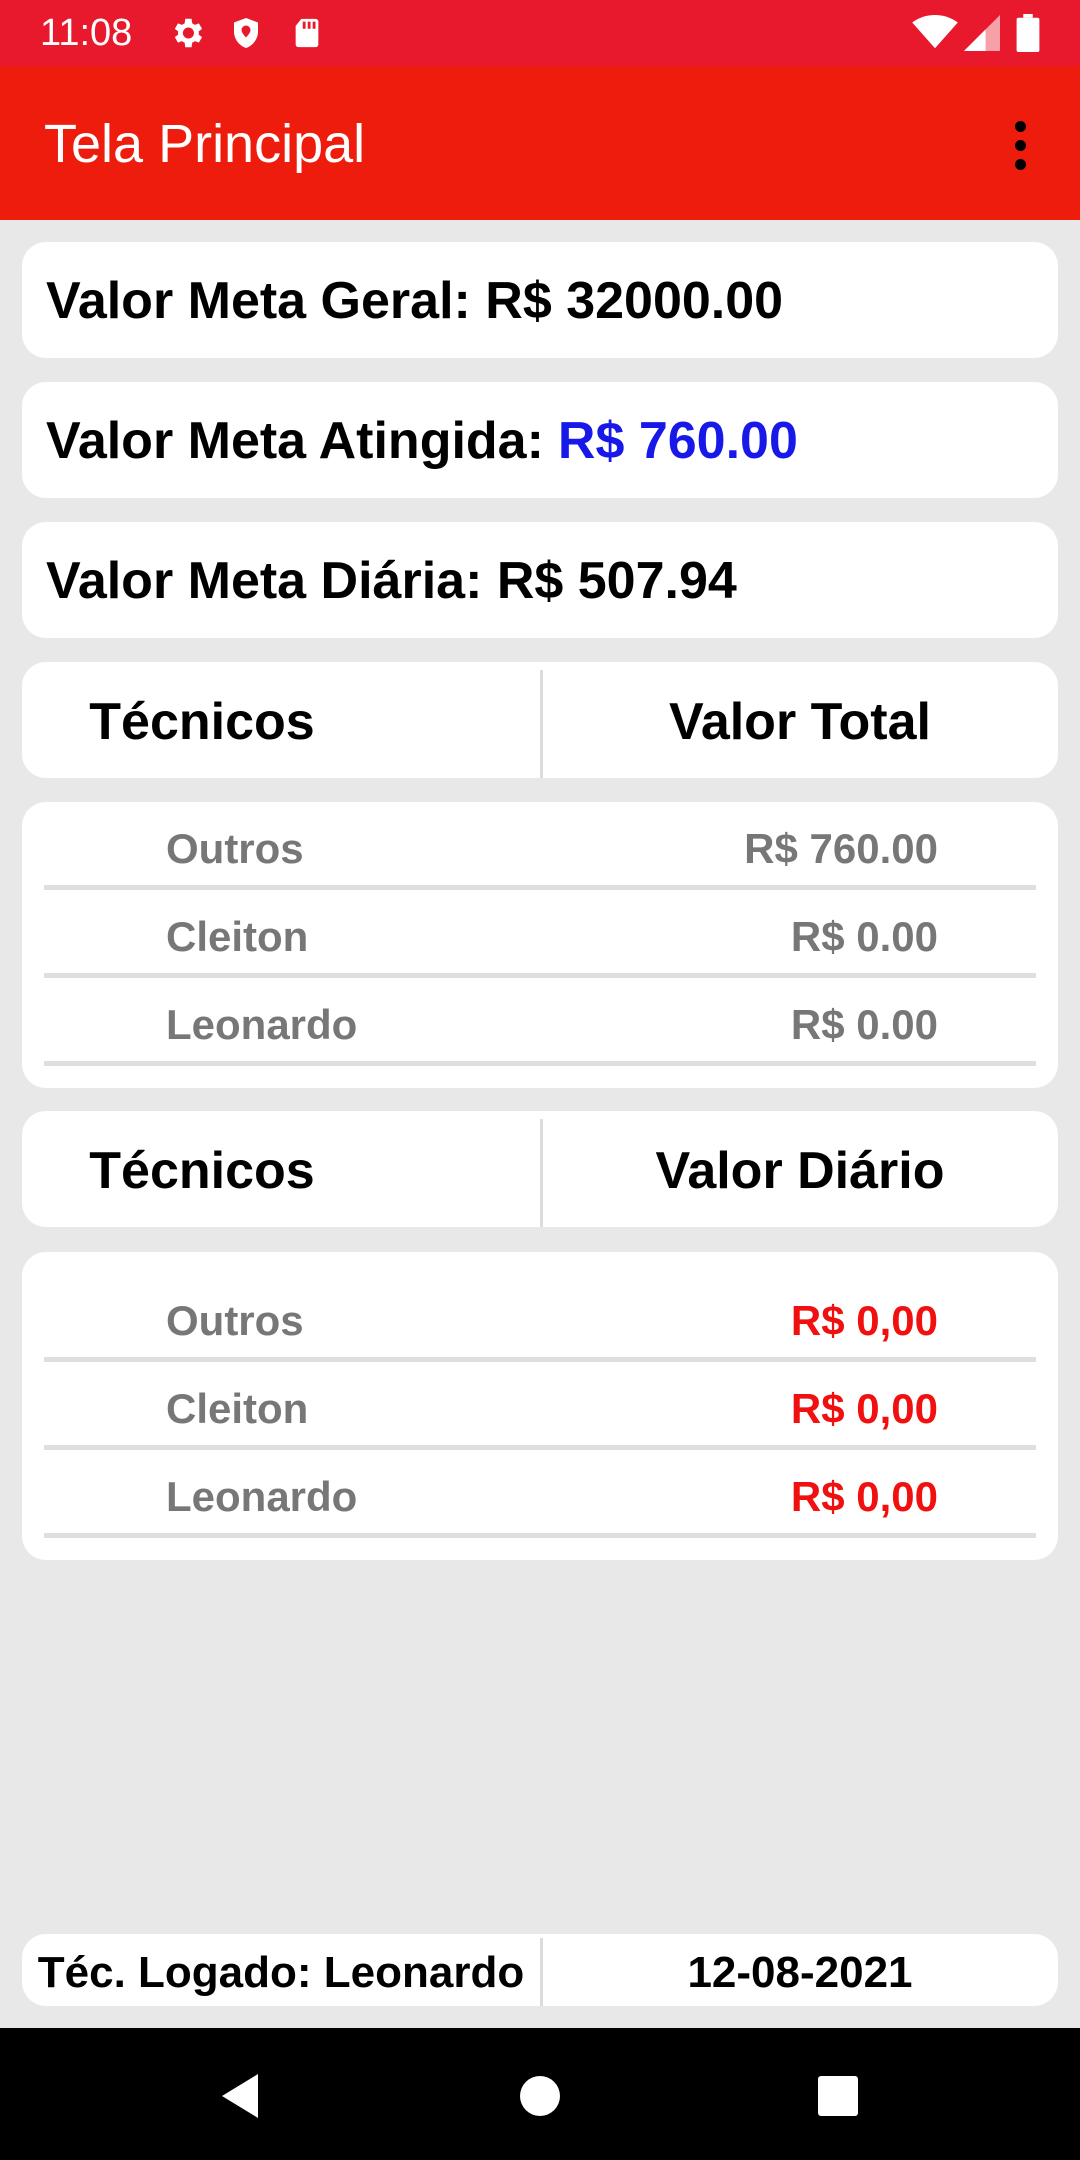  Describe the element at coordinates (391, 581) in the screenshot. I see `meta-diaria-text: Valor Meta Diária: R$ 507.94` at that location.